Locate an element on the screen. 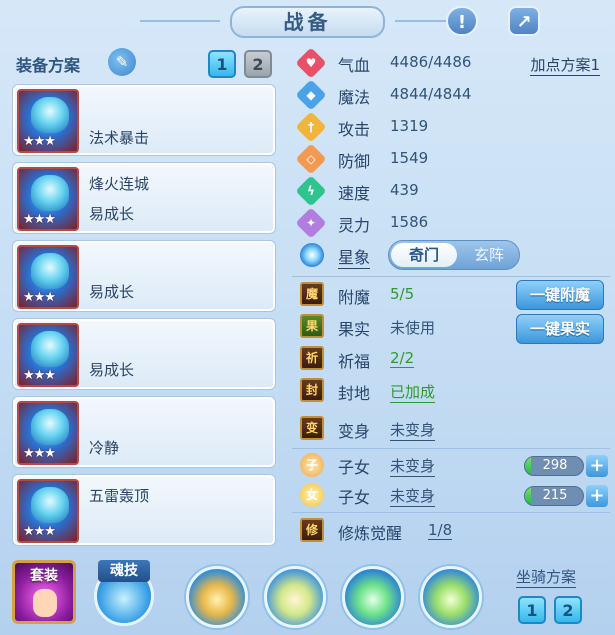 This screenshot has height=635, width=615. suit-icon: 套装 is located at coordinates (44, 592).